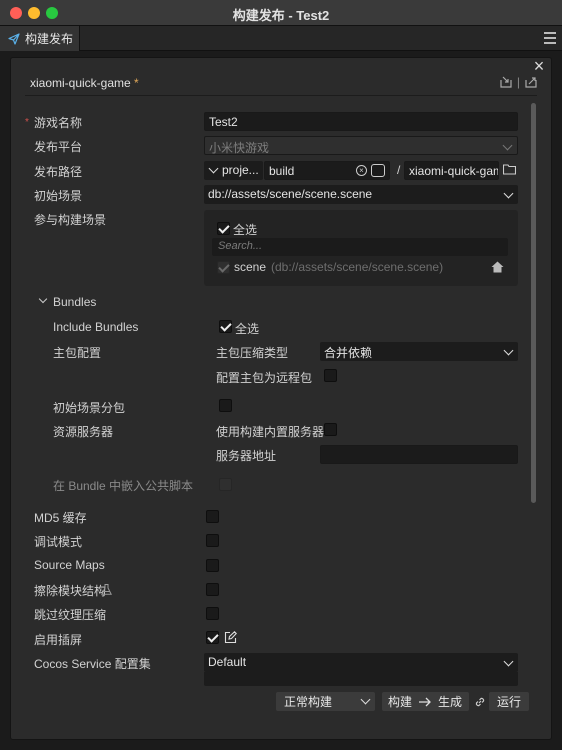  I want to click on embed-scripts-checkbox, so click(225, 484).